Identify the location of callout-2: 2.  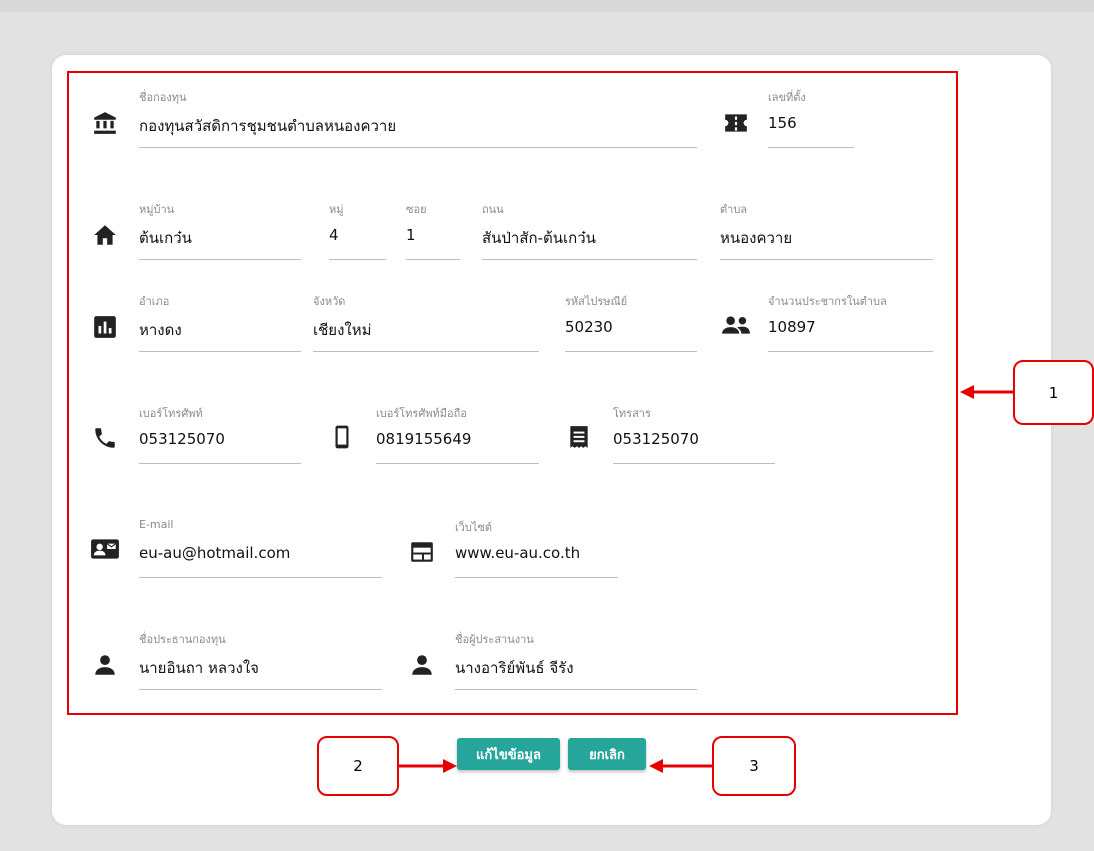
(358, 766).